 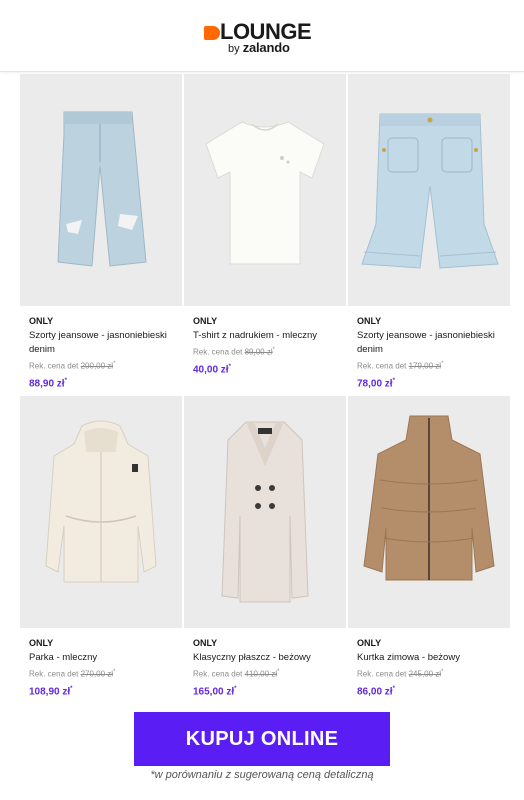 What do you see at coordinates (376, 383) in the screenshot?
I see `product-price: 78,00 zł*` at bounding box center [376, 383].